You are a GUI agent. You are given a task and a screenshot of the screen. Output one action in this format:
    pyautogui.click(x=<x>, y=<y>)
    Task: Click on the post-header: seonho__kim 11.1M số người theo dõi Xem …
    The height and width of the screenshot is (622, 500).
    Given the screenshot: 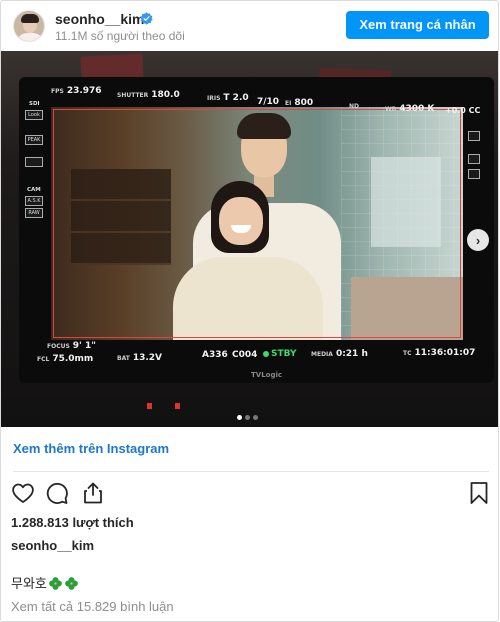 What is the action you would take?
    pyautogui.click(x=249, y=26)
    